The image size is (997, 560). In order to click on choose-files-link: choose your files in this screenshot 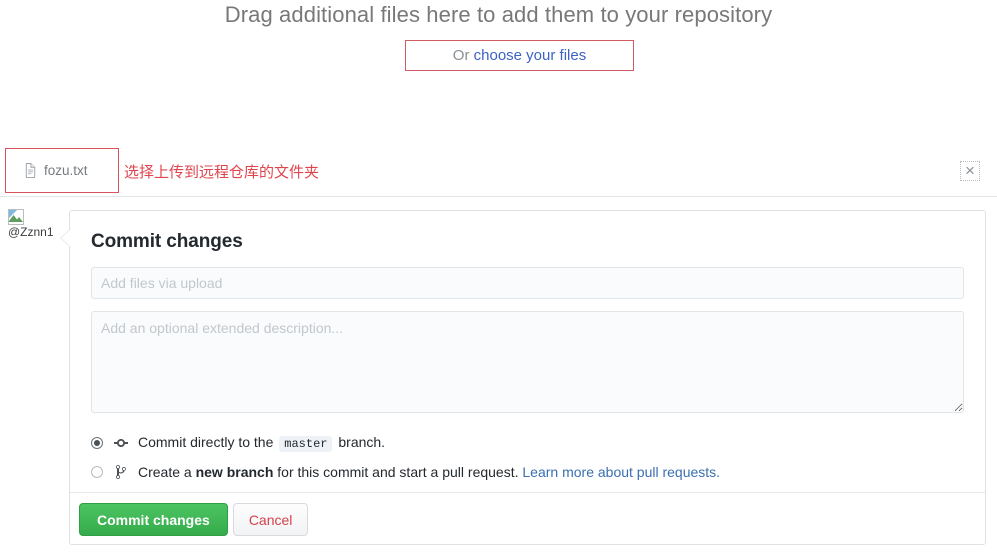, I will do `click(530, 55)`.